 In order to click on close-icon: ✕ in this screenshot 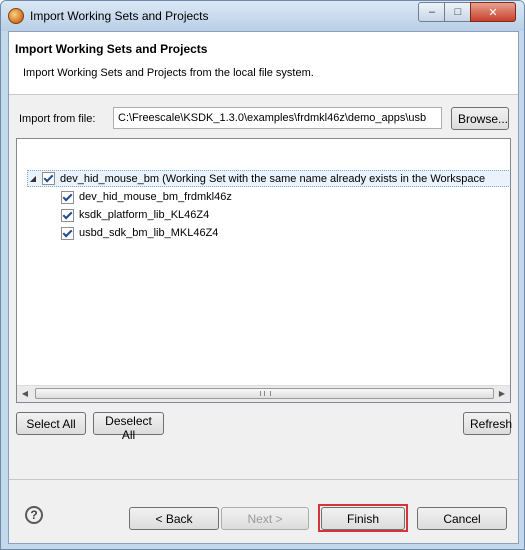, I will do `click(493, 12)`.